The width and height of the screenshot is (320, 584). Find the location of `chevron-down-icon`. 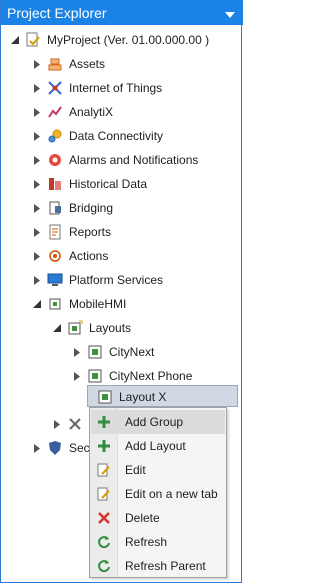

chevron-down-icon is located at coordinates (230, 13).